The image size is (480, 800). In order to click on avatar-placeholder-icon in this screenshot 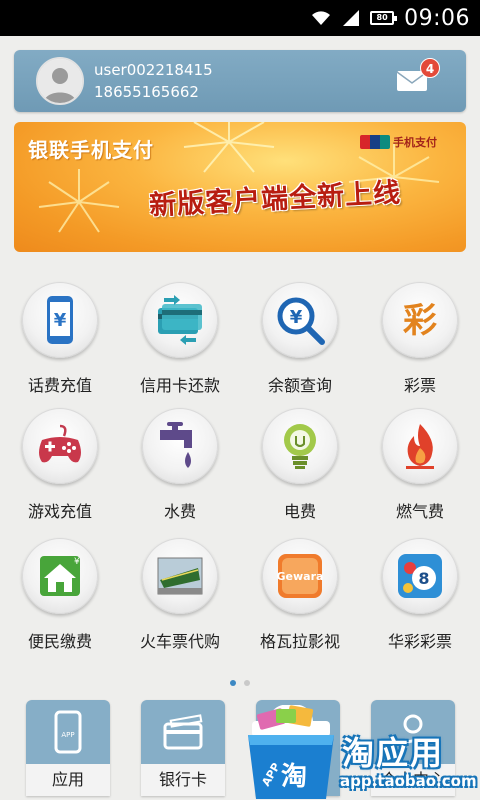, I will do `click(60, 81)`.